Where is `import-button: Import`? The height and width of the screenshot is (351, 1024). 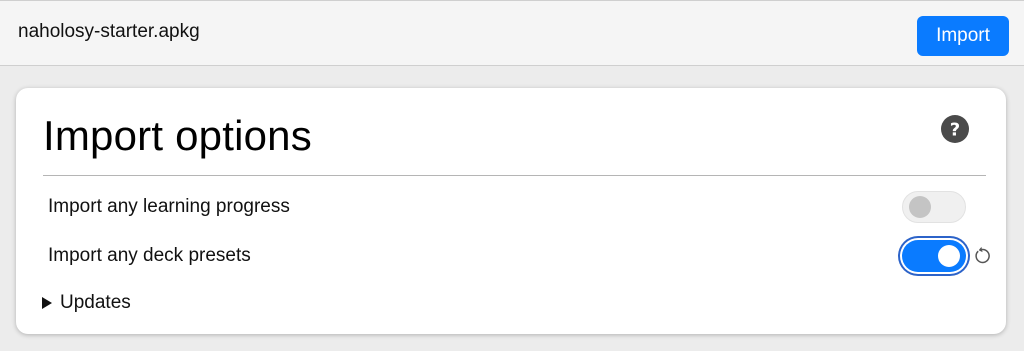 import-button: Import is located at coordinates (963, 36).